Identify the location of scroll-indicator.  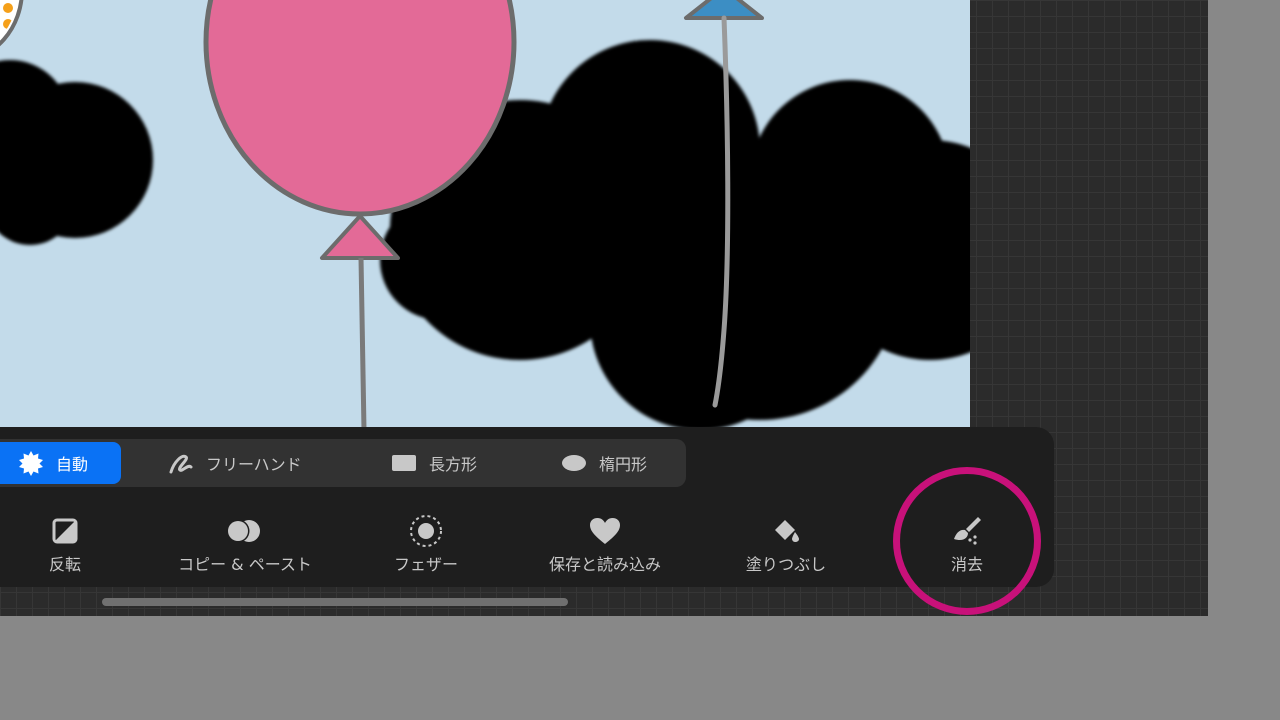
(335, 602).